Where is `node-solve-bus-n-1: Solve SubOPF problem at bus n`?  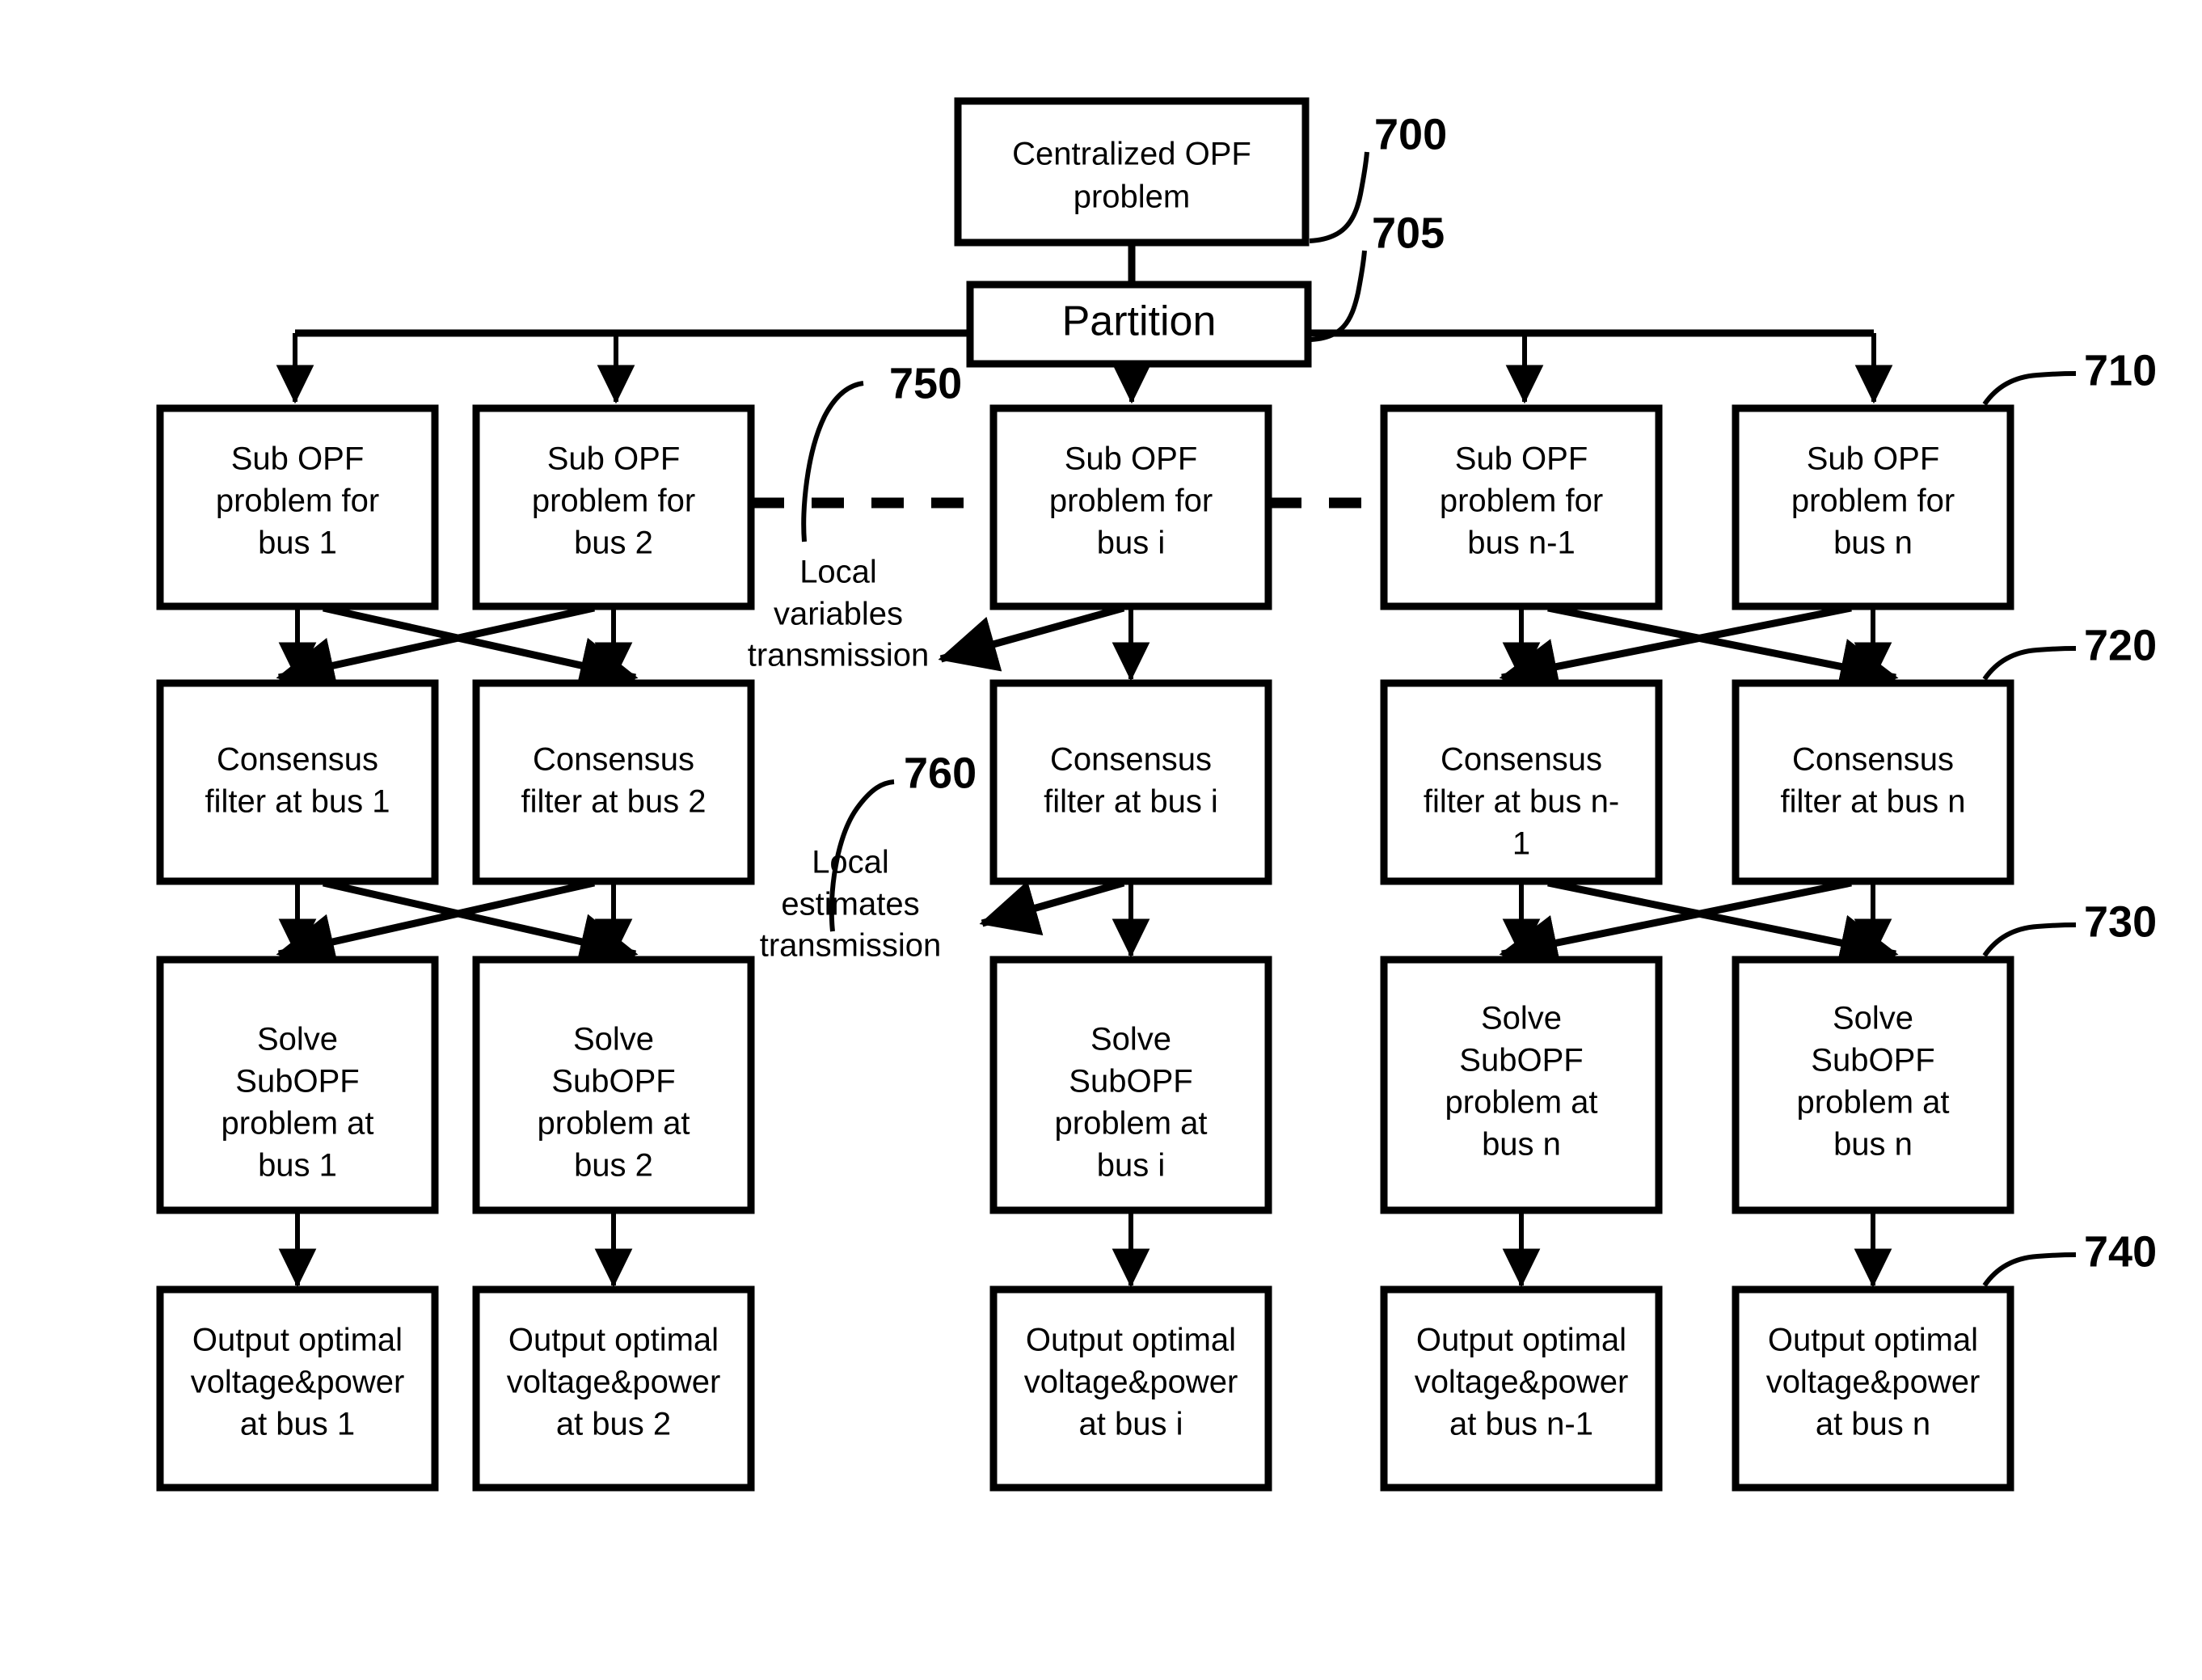 node-solve-bus-n-1: Solve SubOPF problem at bus n is located at coordinates (1521, 1085).